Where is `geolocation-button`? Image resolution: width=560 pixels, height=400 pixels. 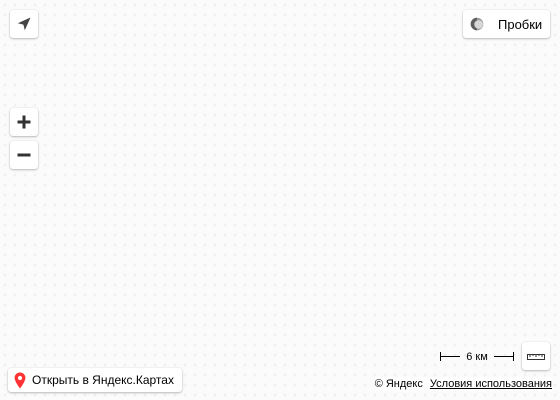
geolocation-button is located at coordinates (24, 24).